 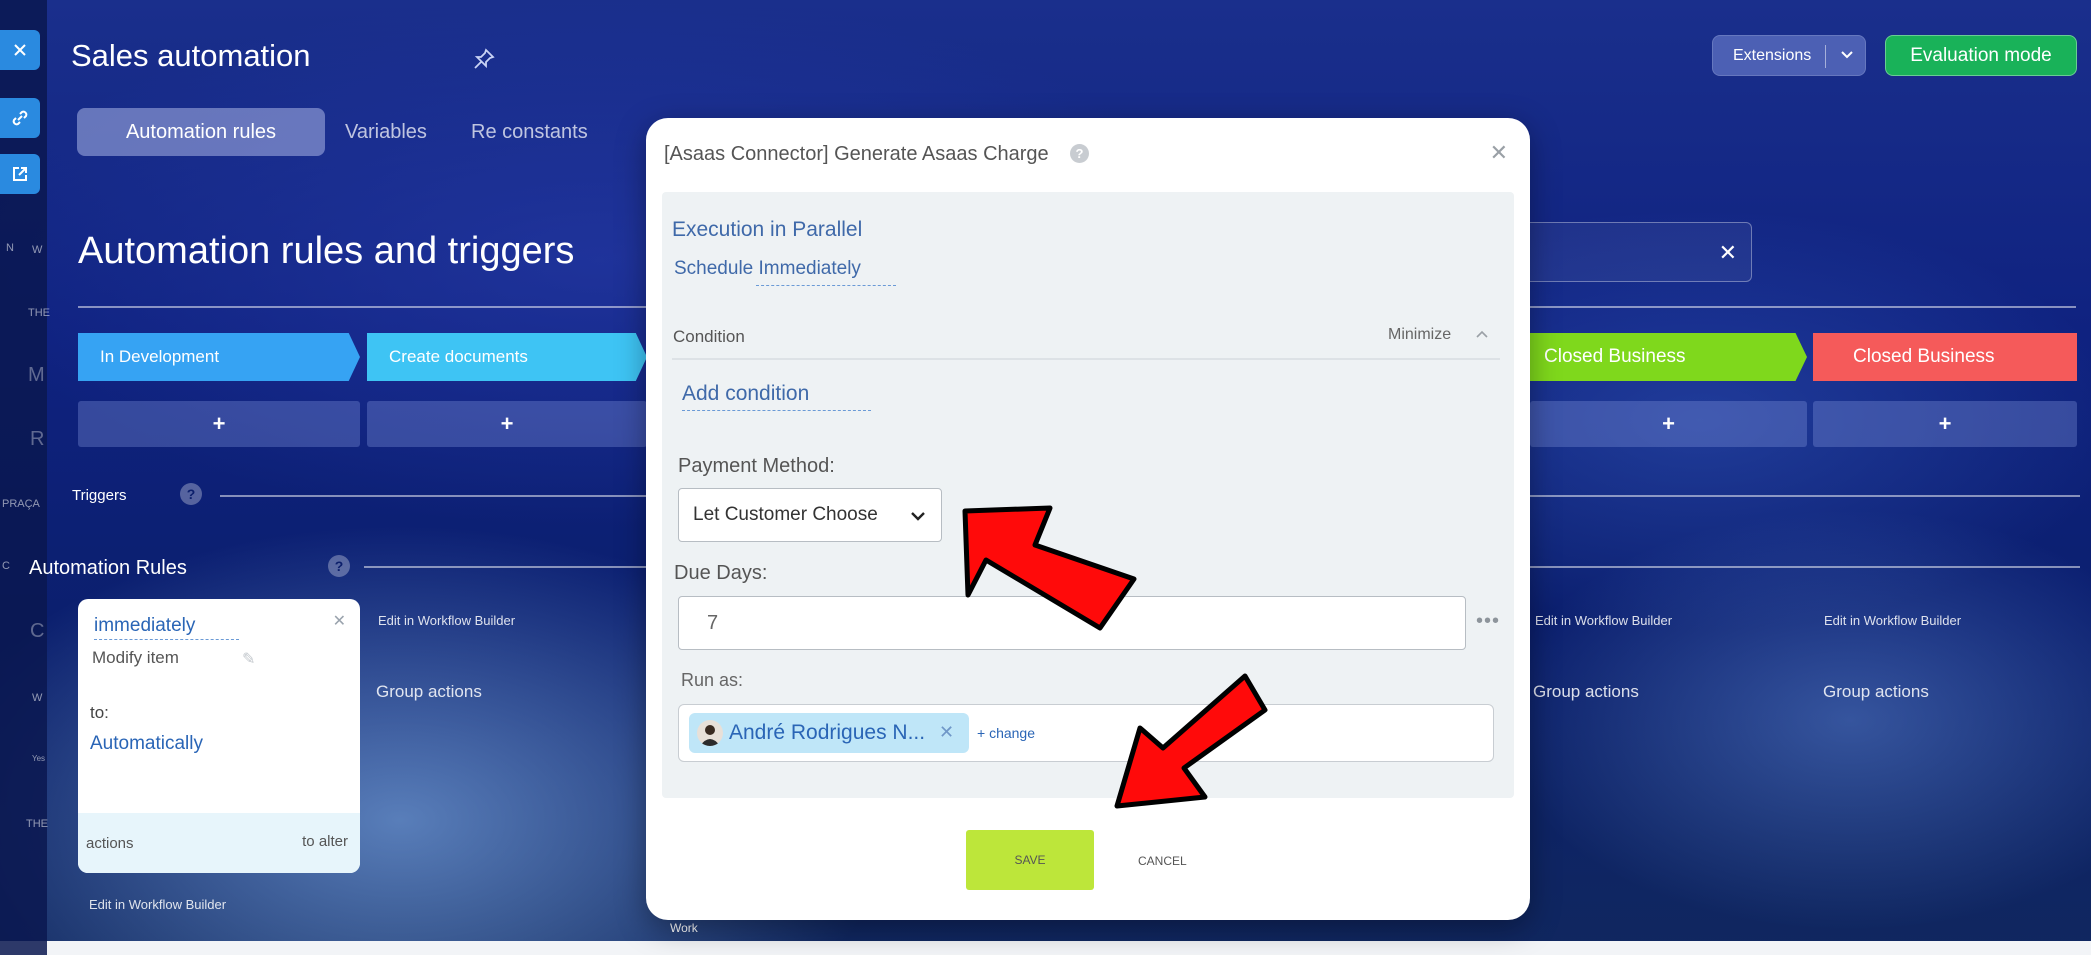 What do you see at coordinates (1772, 55) in the screenshot?
I see `extensions-label: Extensions` at bounding box center [1772, 55].